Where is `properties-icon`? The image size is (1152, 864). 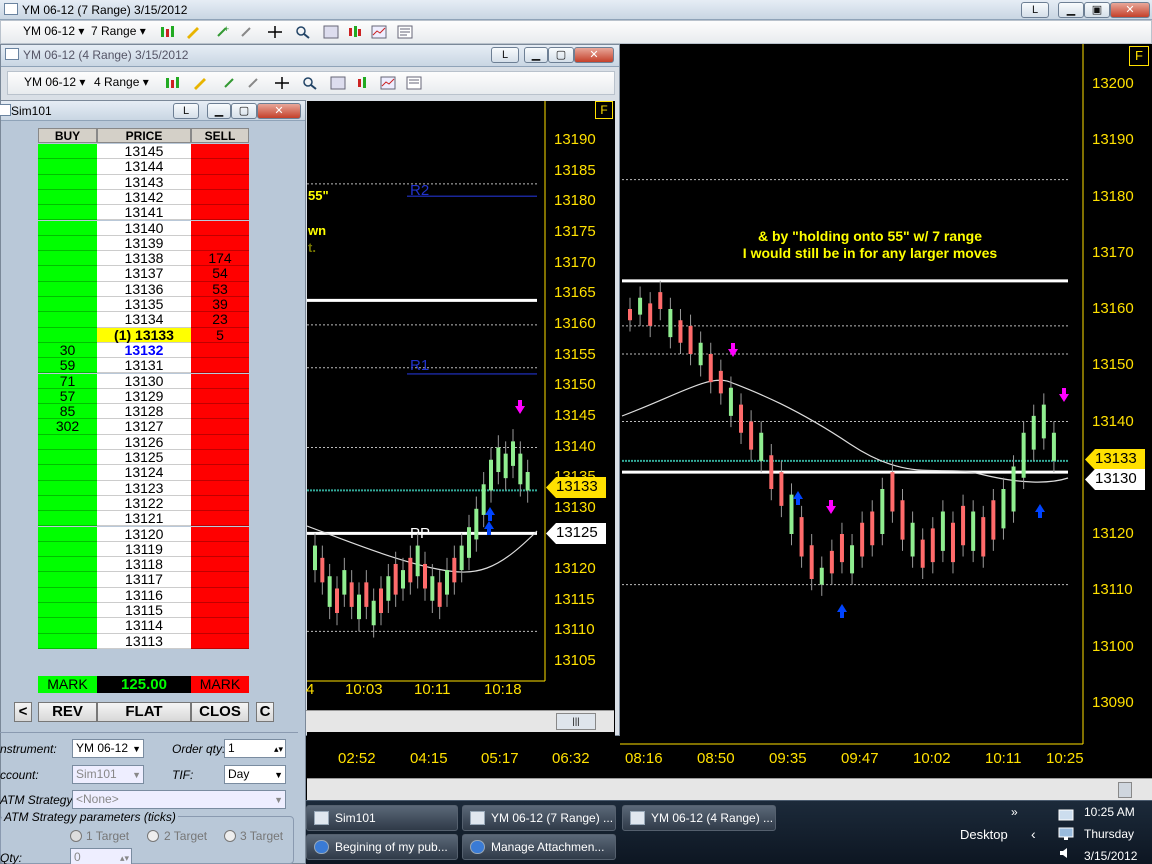 properties-icon is located at coordinates (405, 32).